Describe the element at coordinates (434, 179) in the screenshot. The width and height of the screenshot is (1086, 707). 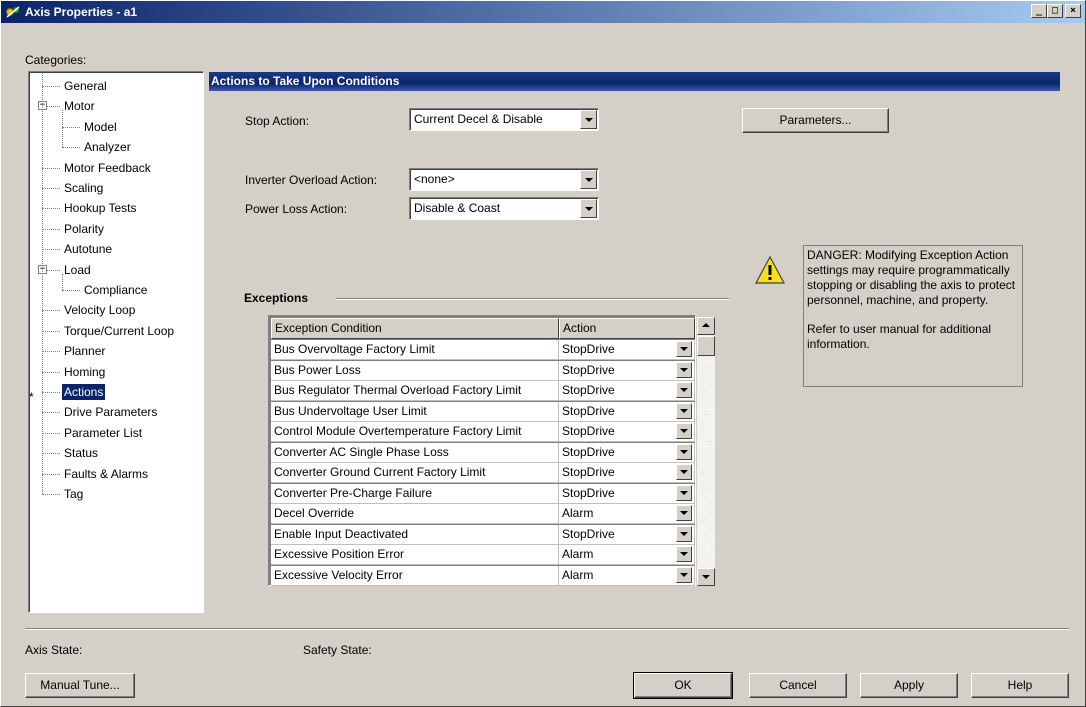
I see `inverter-overload-value: <none>` at that location.